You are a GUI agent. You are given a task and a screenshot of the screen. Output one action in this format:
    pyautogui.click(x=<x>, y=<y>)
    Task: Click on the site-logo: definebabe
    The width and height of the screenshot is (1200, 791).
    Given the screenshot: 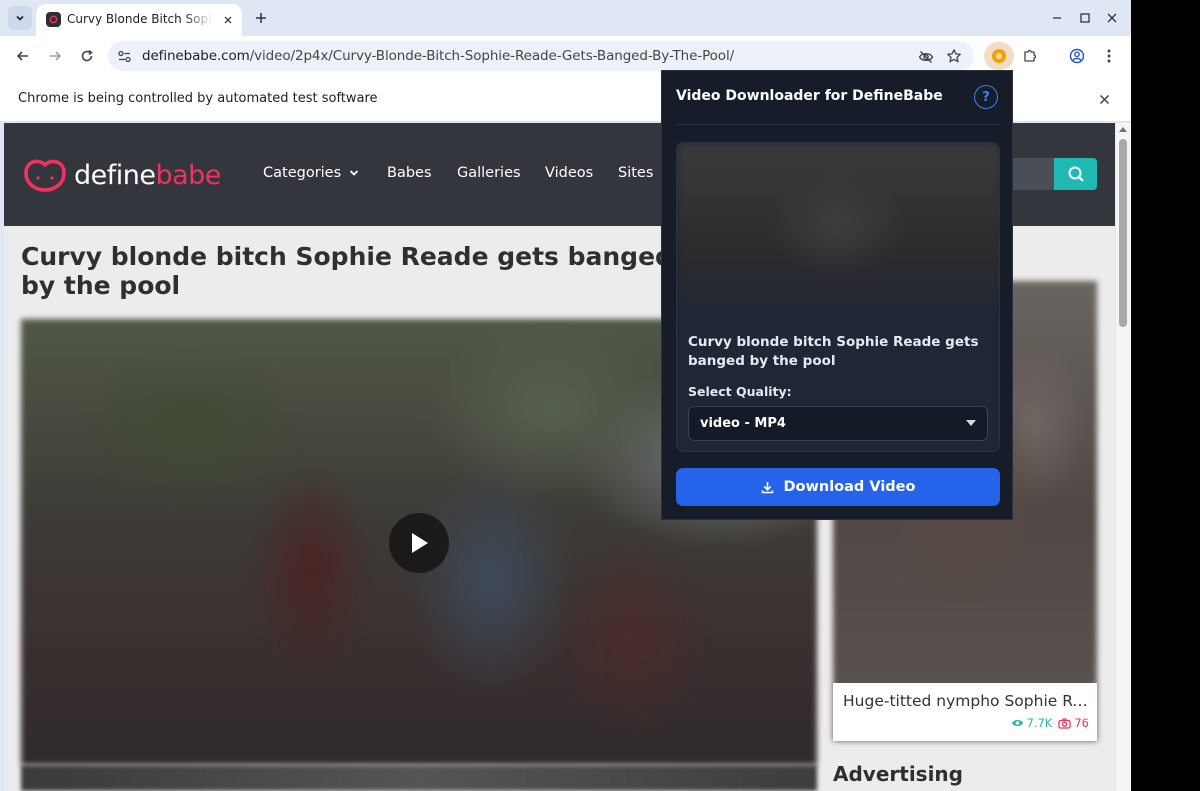 What is the action you would take?
    pyautogui.click(x=121, y=175)
    